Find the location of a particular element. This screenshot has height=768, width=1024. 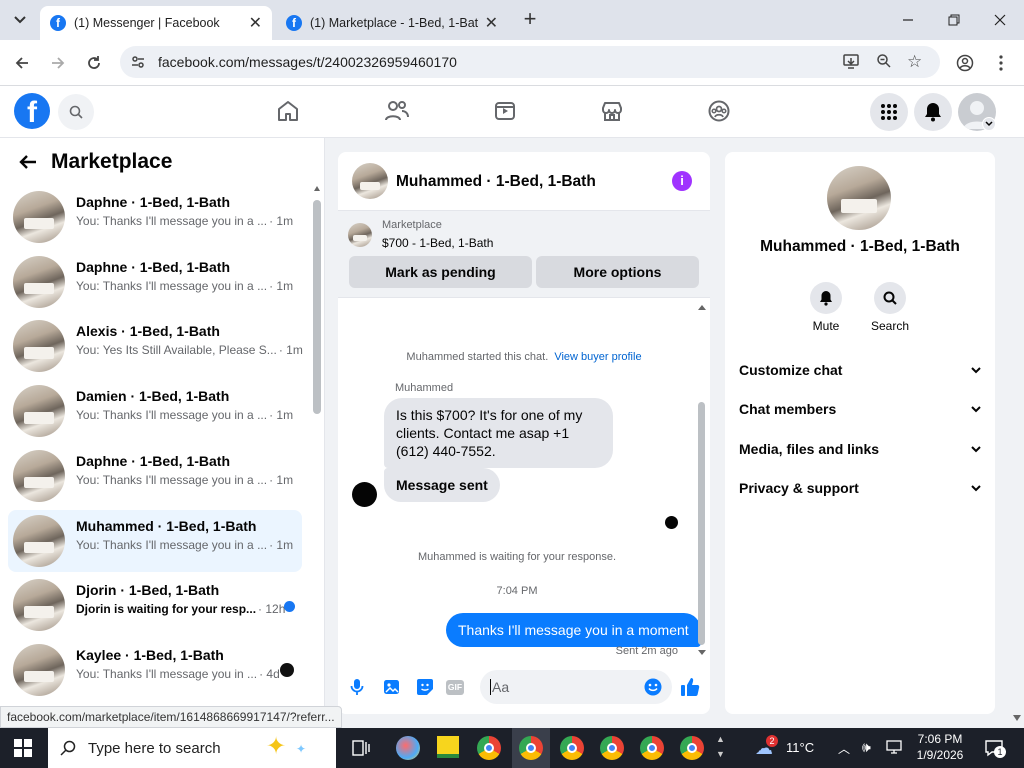

search-button is located at coordinates (76, 112).